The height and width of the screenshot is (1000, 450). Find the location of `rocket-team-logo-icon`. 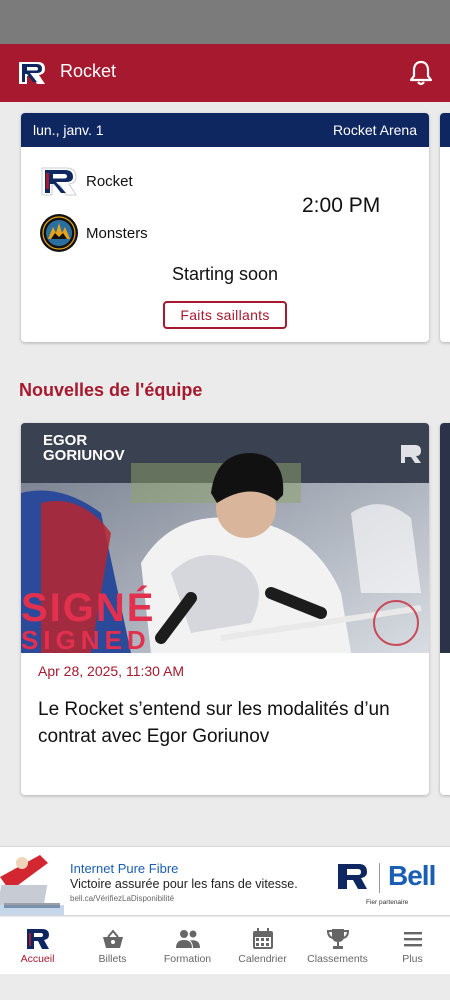

rocket-team-logo-icon is located at coordinates (59, 181).